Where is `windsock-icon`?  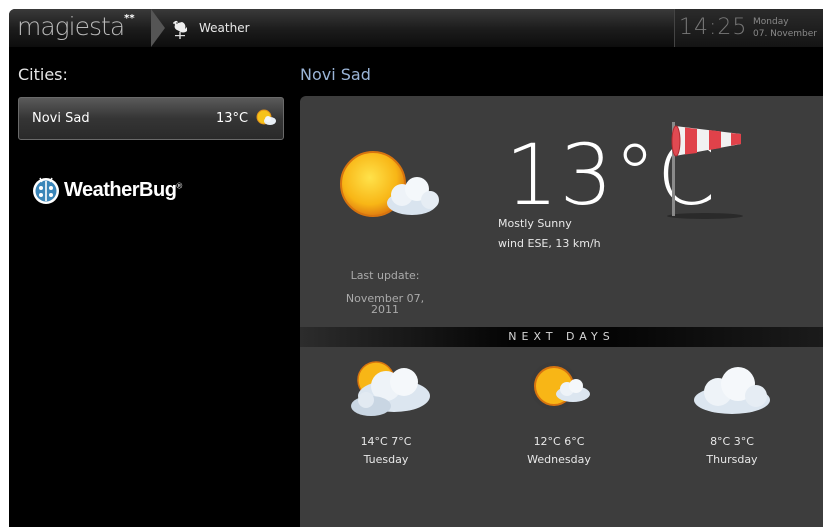 windsock-icon is located at coordinates (705, 170).